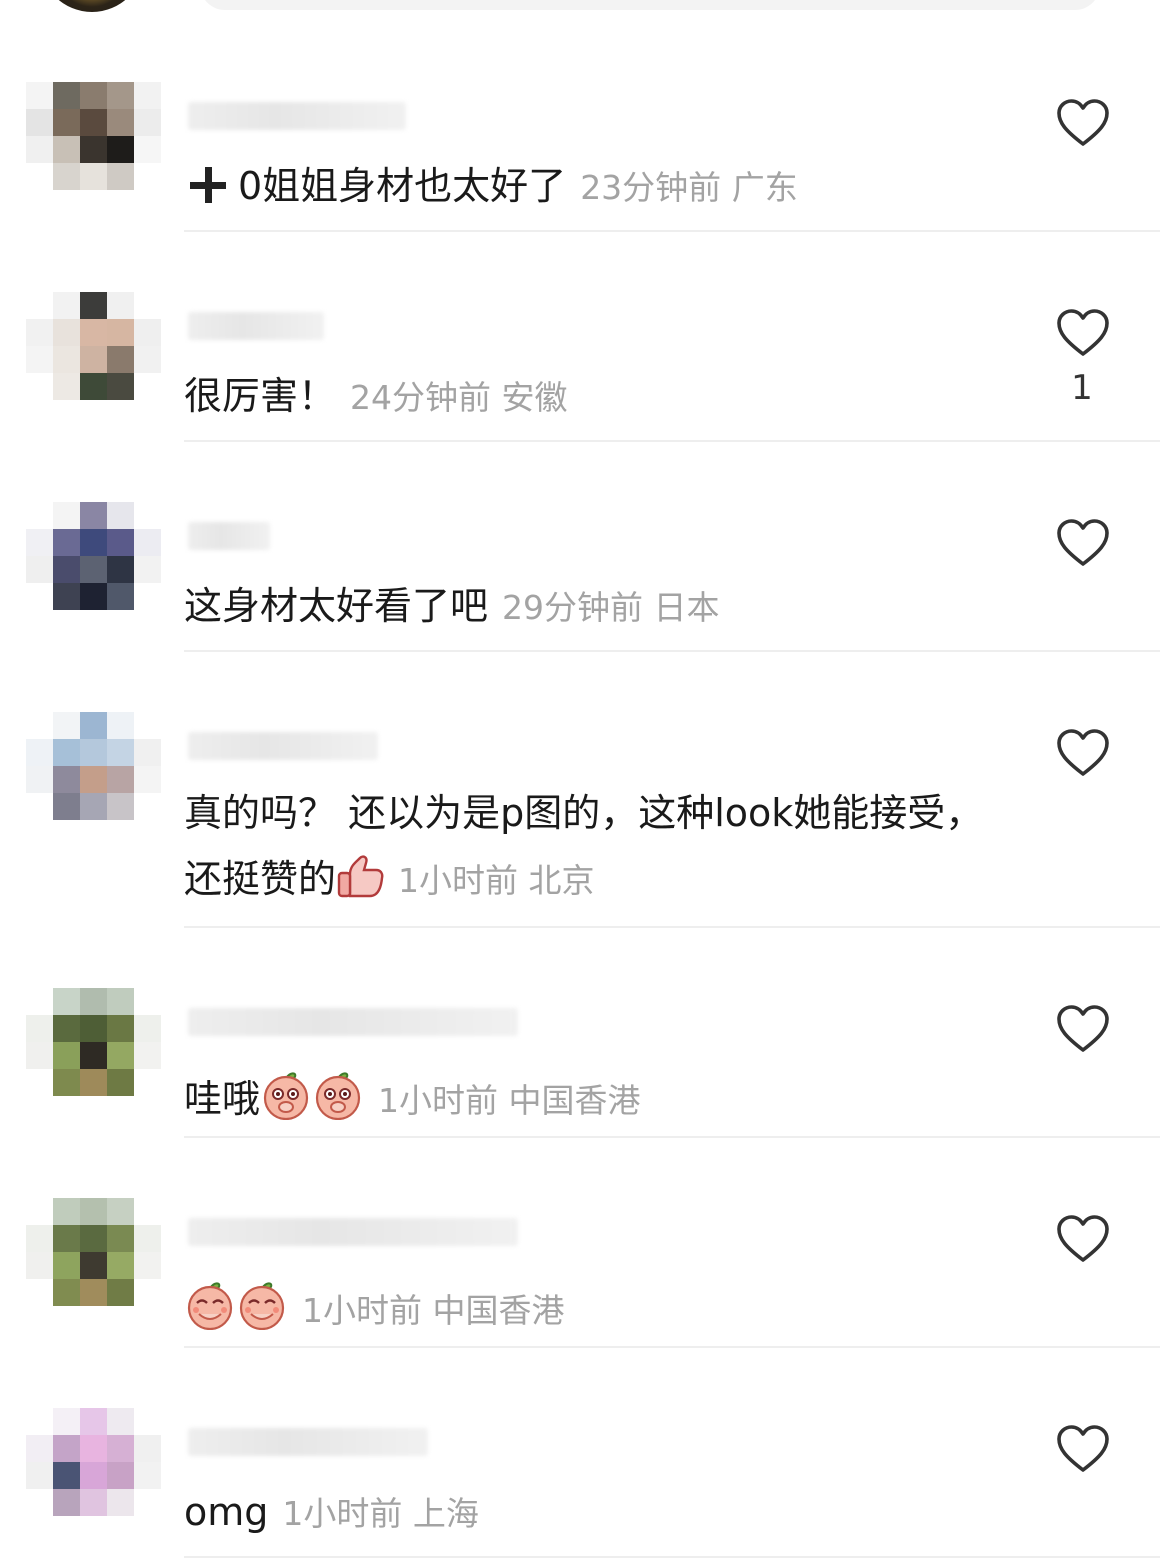 The width and height of the screenshot is (1160, 1563). Describe the element at coordinates (459, 397) in the screenshot. I see `comment-meta: 24分钟前 安徽` at that location.